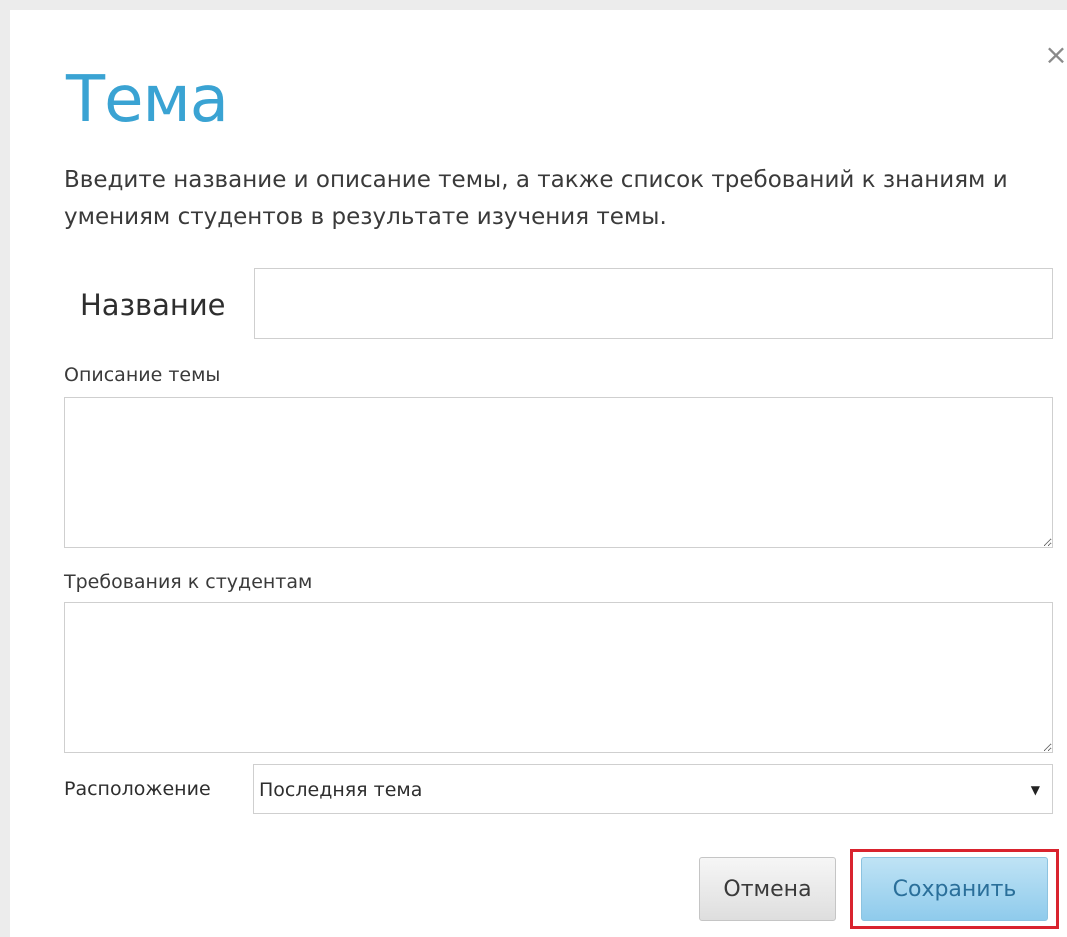 This screenshot has height=937, width=1067. I want to click on close-icon: ×, so click(1054, 55).